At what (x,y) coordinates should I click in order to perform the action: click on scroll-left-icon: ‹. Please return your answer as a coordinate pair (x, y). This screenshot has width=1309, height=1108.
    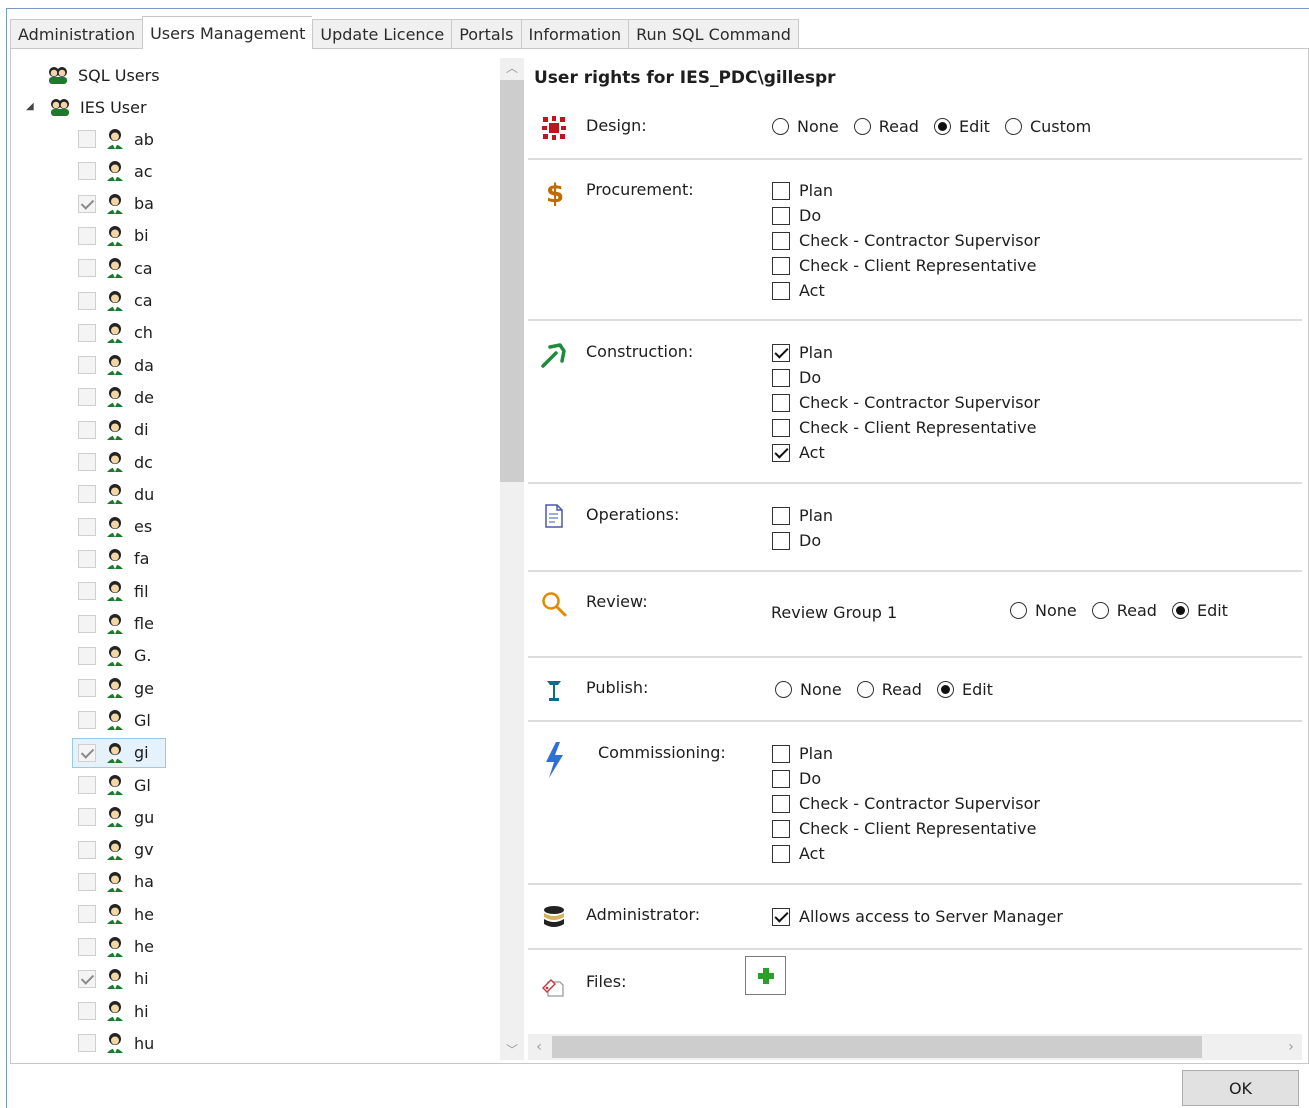
    Looking at the image, I should click on (539, 1047).